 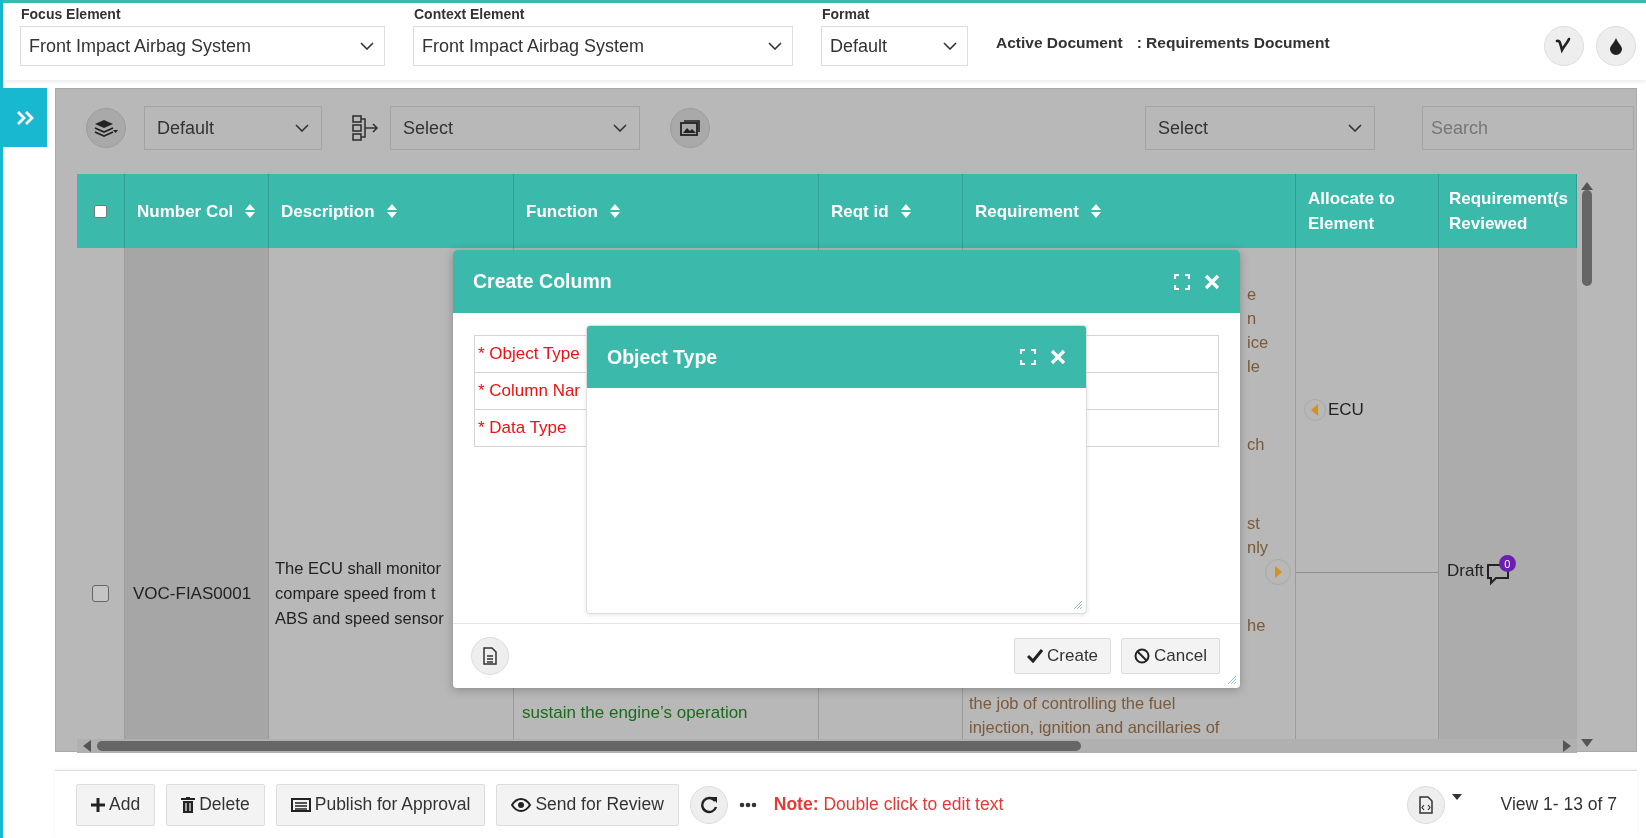 What do you see at coordinates (185, 211) in the screenshot?
I see `column-header: Number Col` at bounding box center [185, 211].